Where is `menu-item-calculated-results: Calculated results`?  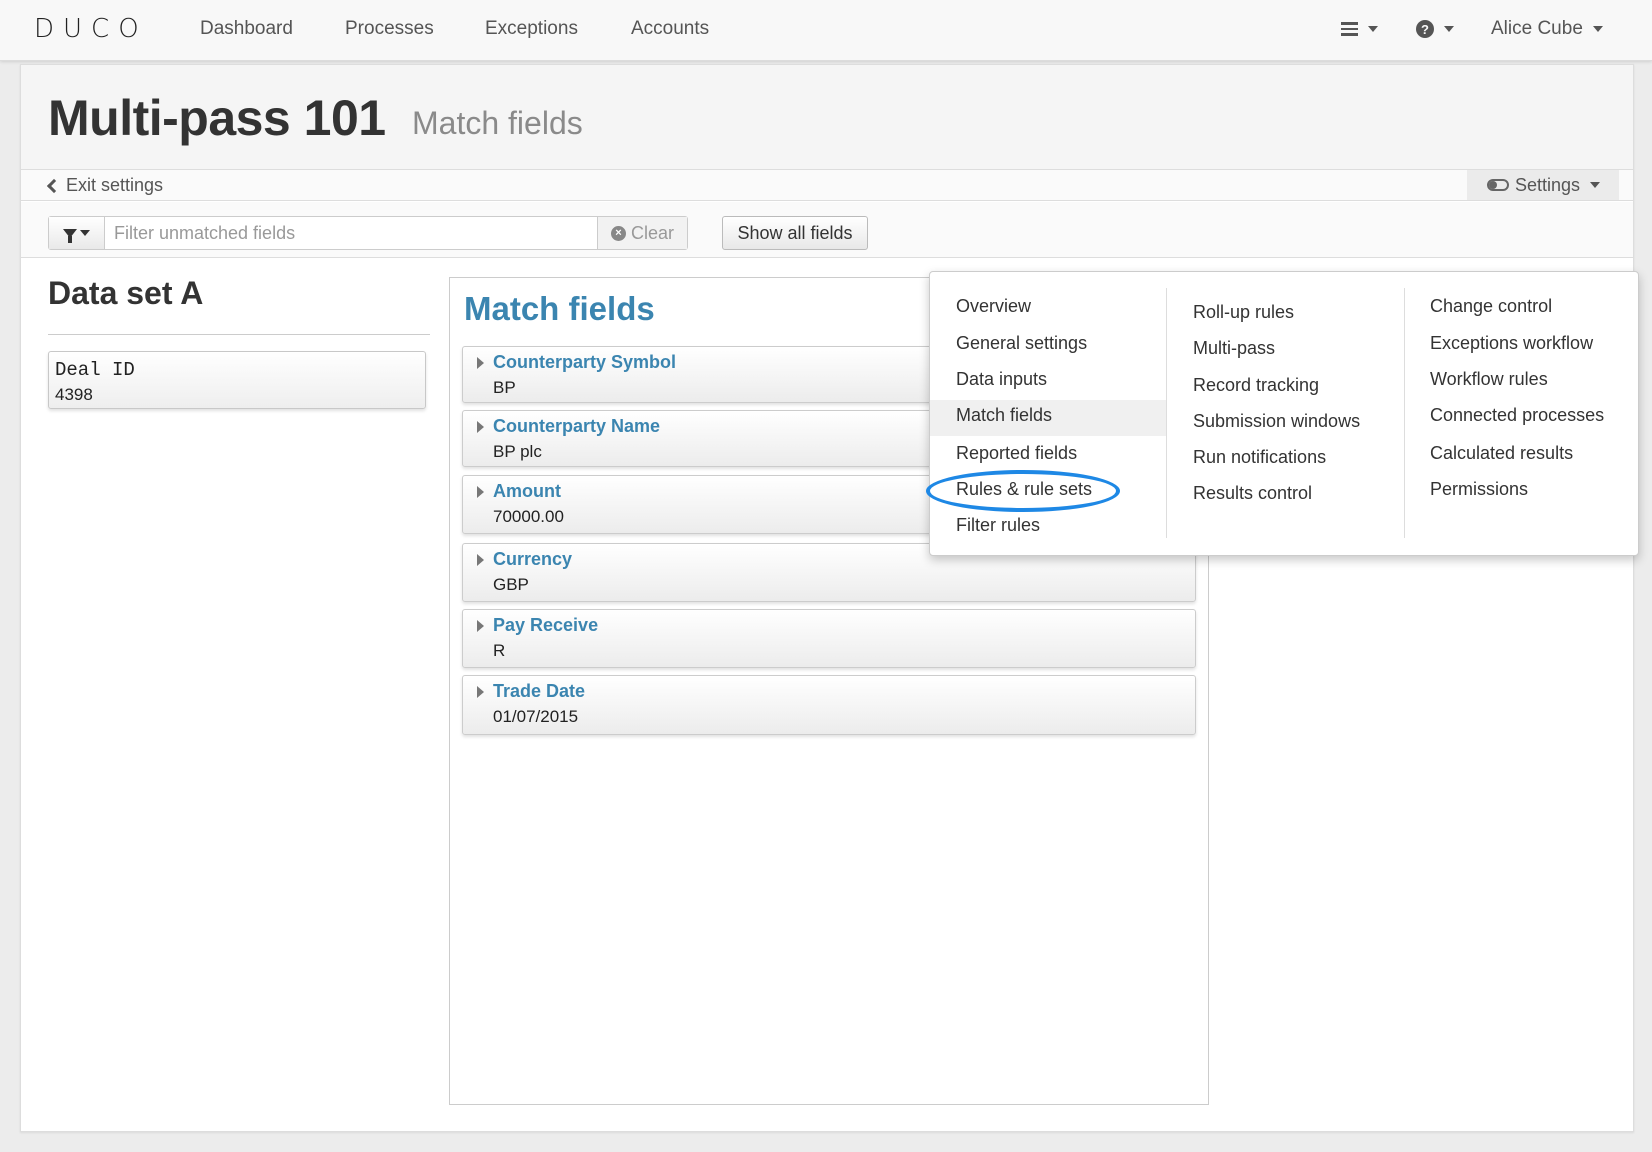 menu-item-calculated-results: Calculated results is located at coordinates (1501, 453).